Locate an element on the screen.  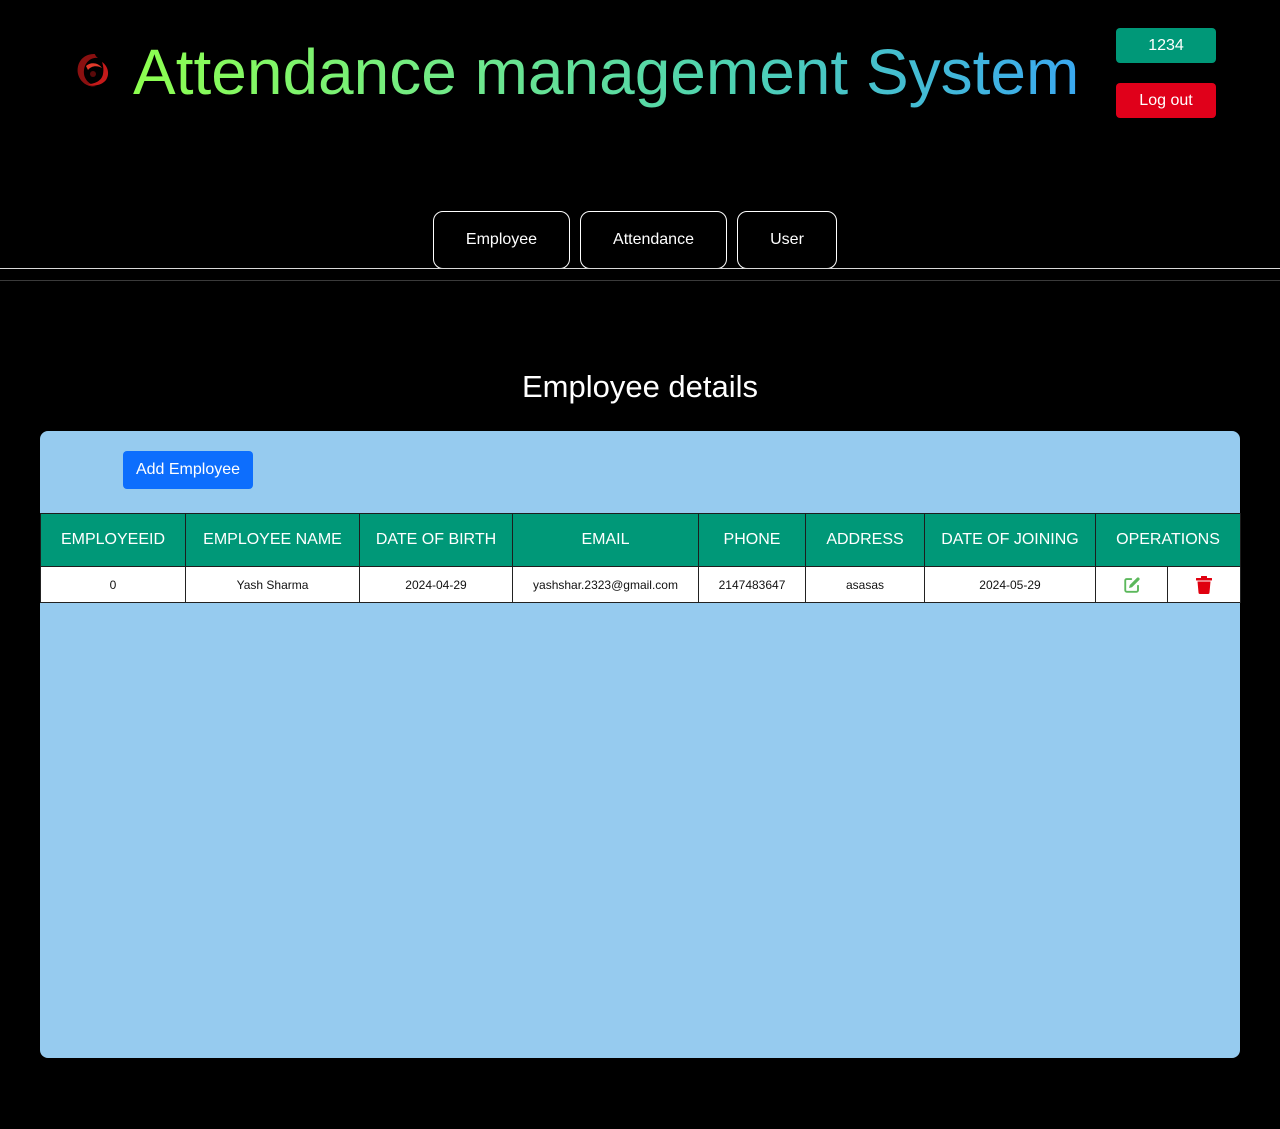
cell-phone: 2147483647 is located at coordinates (752, 584).